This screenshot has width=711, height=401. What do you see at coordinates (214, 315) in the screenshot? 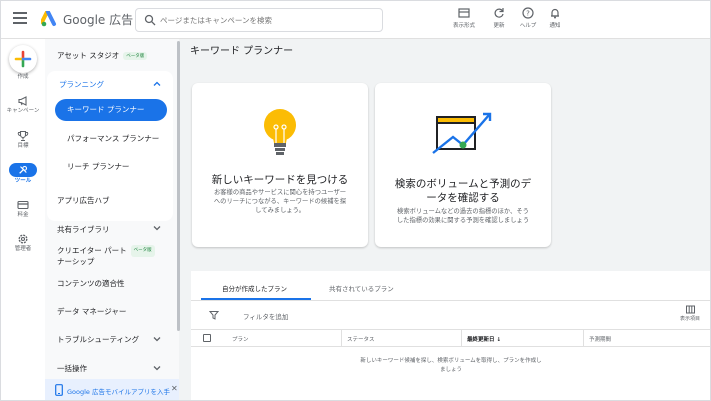
I see `filter-icon` at bounding box center [214, 315].